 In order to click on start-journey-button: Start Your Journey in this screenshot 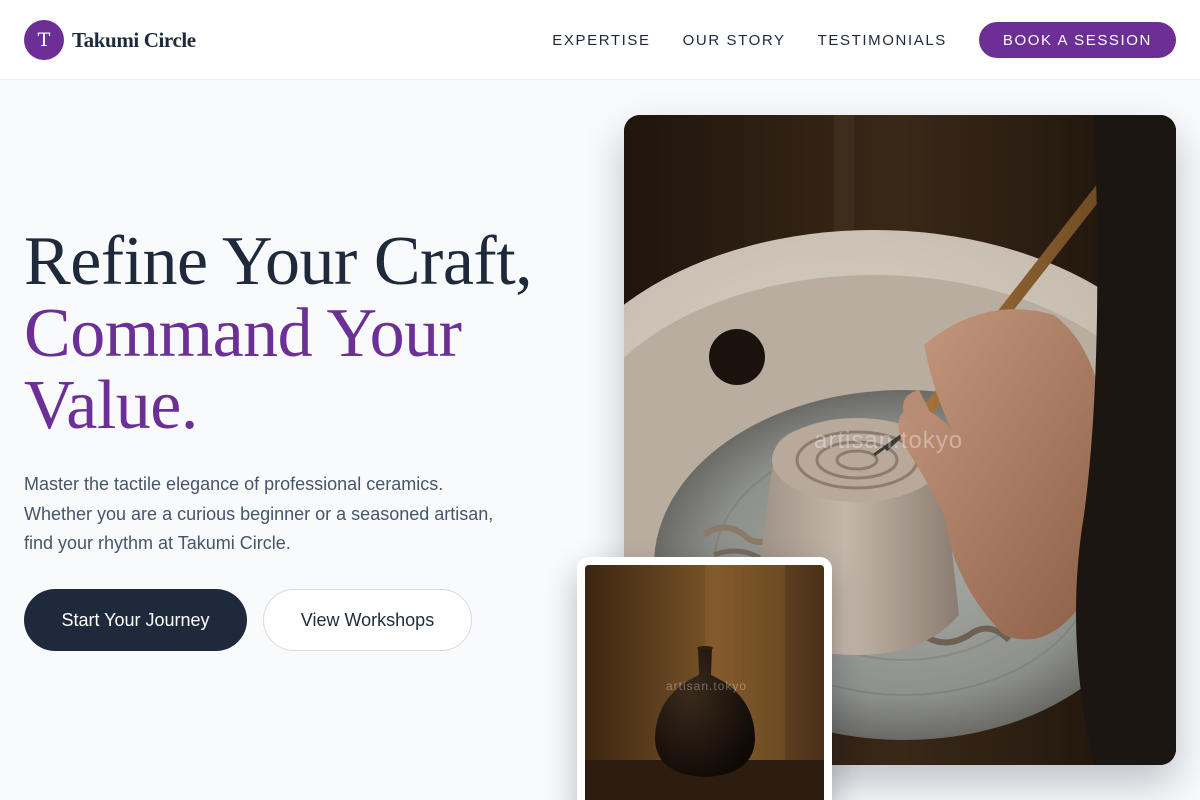, I will do `click(135, 620)`.